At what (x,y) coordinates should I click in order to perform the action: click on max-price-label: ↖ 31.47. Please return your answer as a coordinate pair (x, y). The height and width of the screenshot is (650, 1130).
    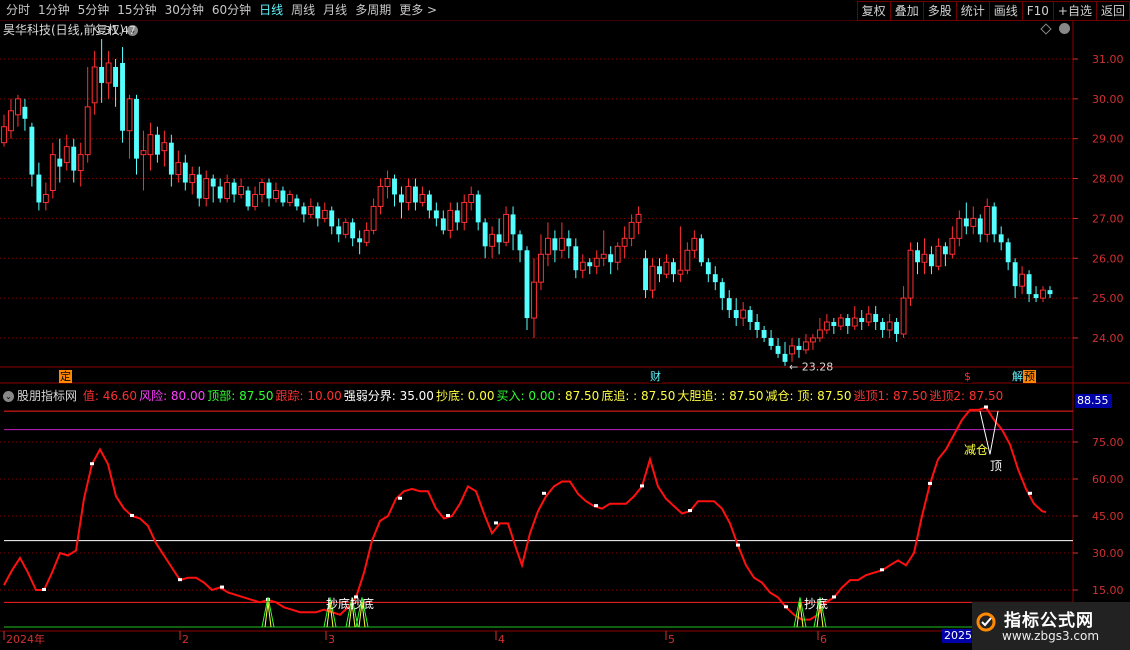
    Looking at the image, I should click on (114, 30).